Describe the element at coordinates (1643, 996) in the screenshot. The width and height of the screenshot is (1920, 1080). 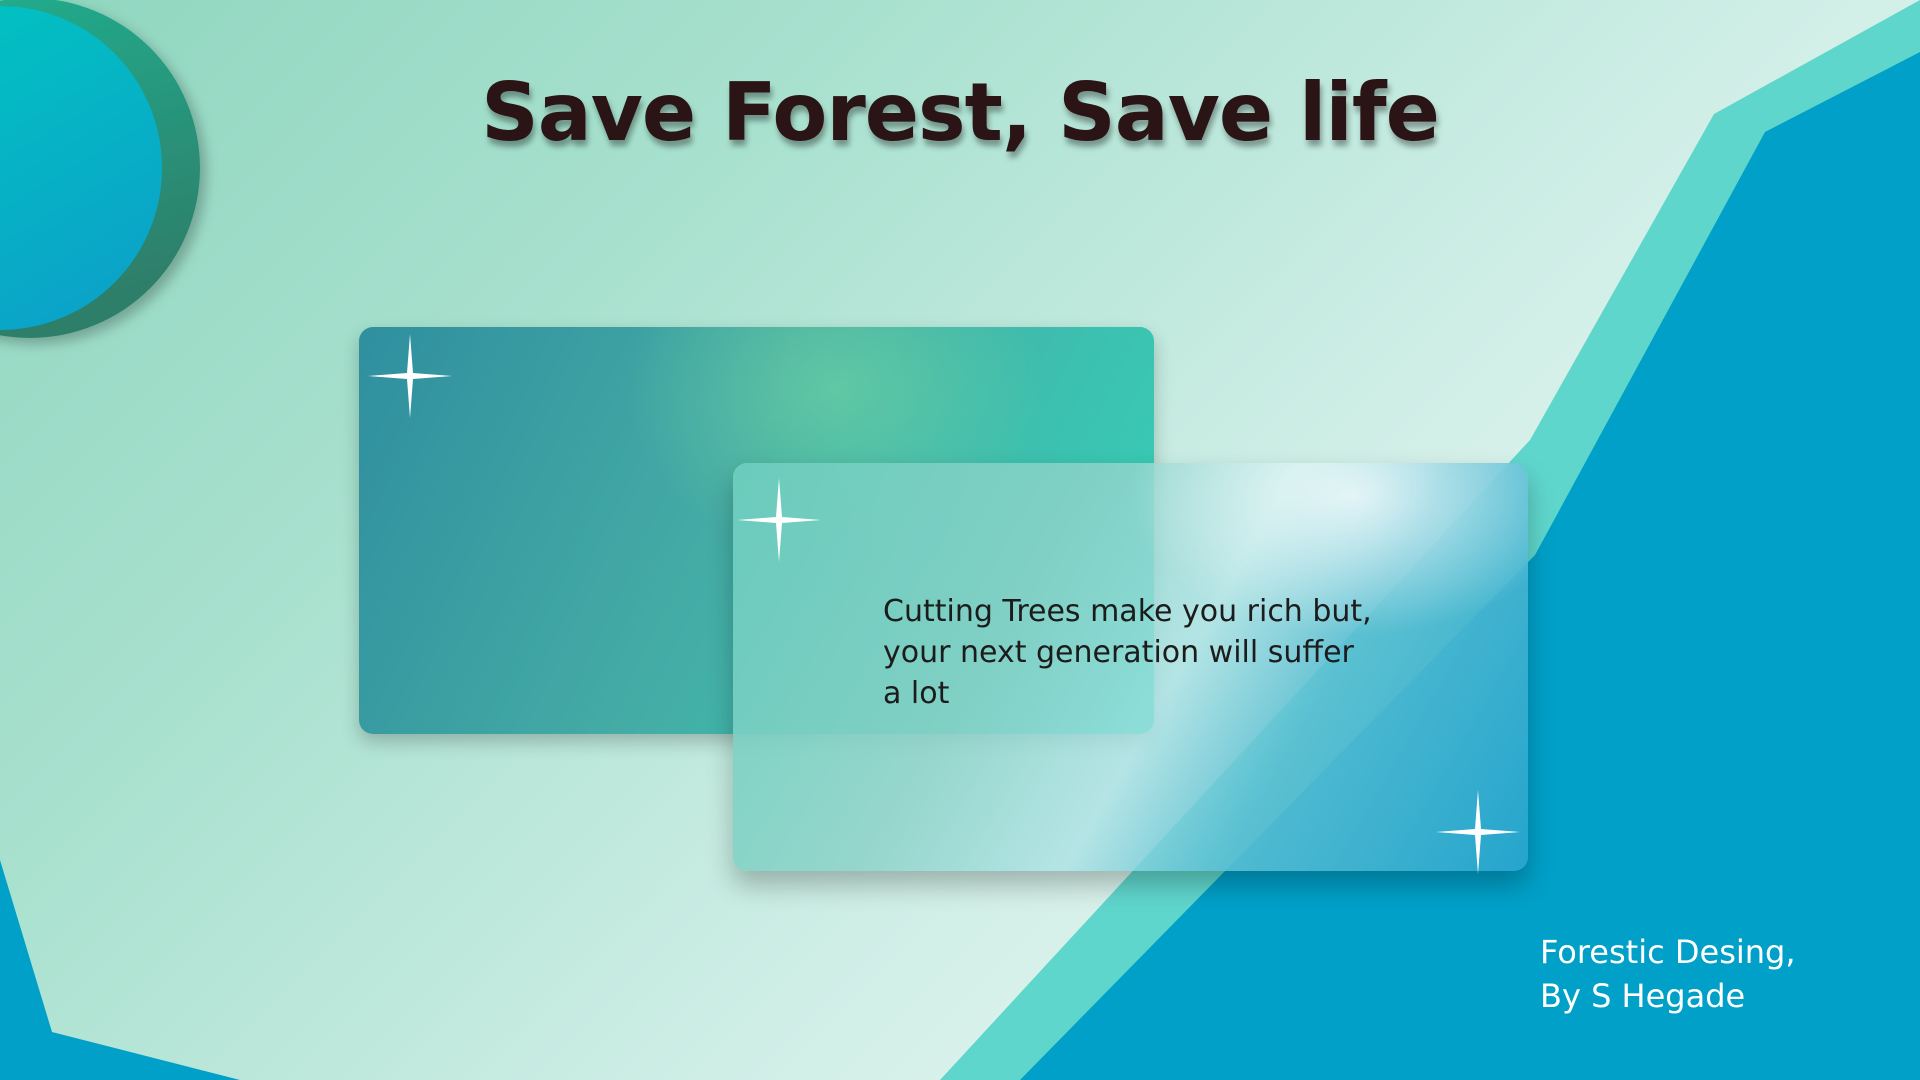
I see `credit-line: By S Hegade` at that location.